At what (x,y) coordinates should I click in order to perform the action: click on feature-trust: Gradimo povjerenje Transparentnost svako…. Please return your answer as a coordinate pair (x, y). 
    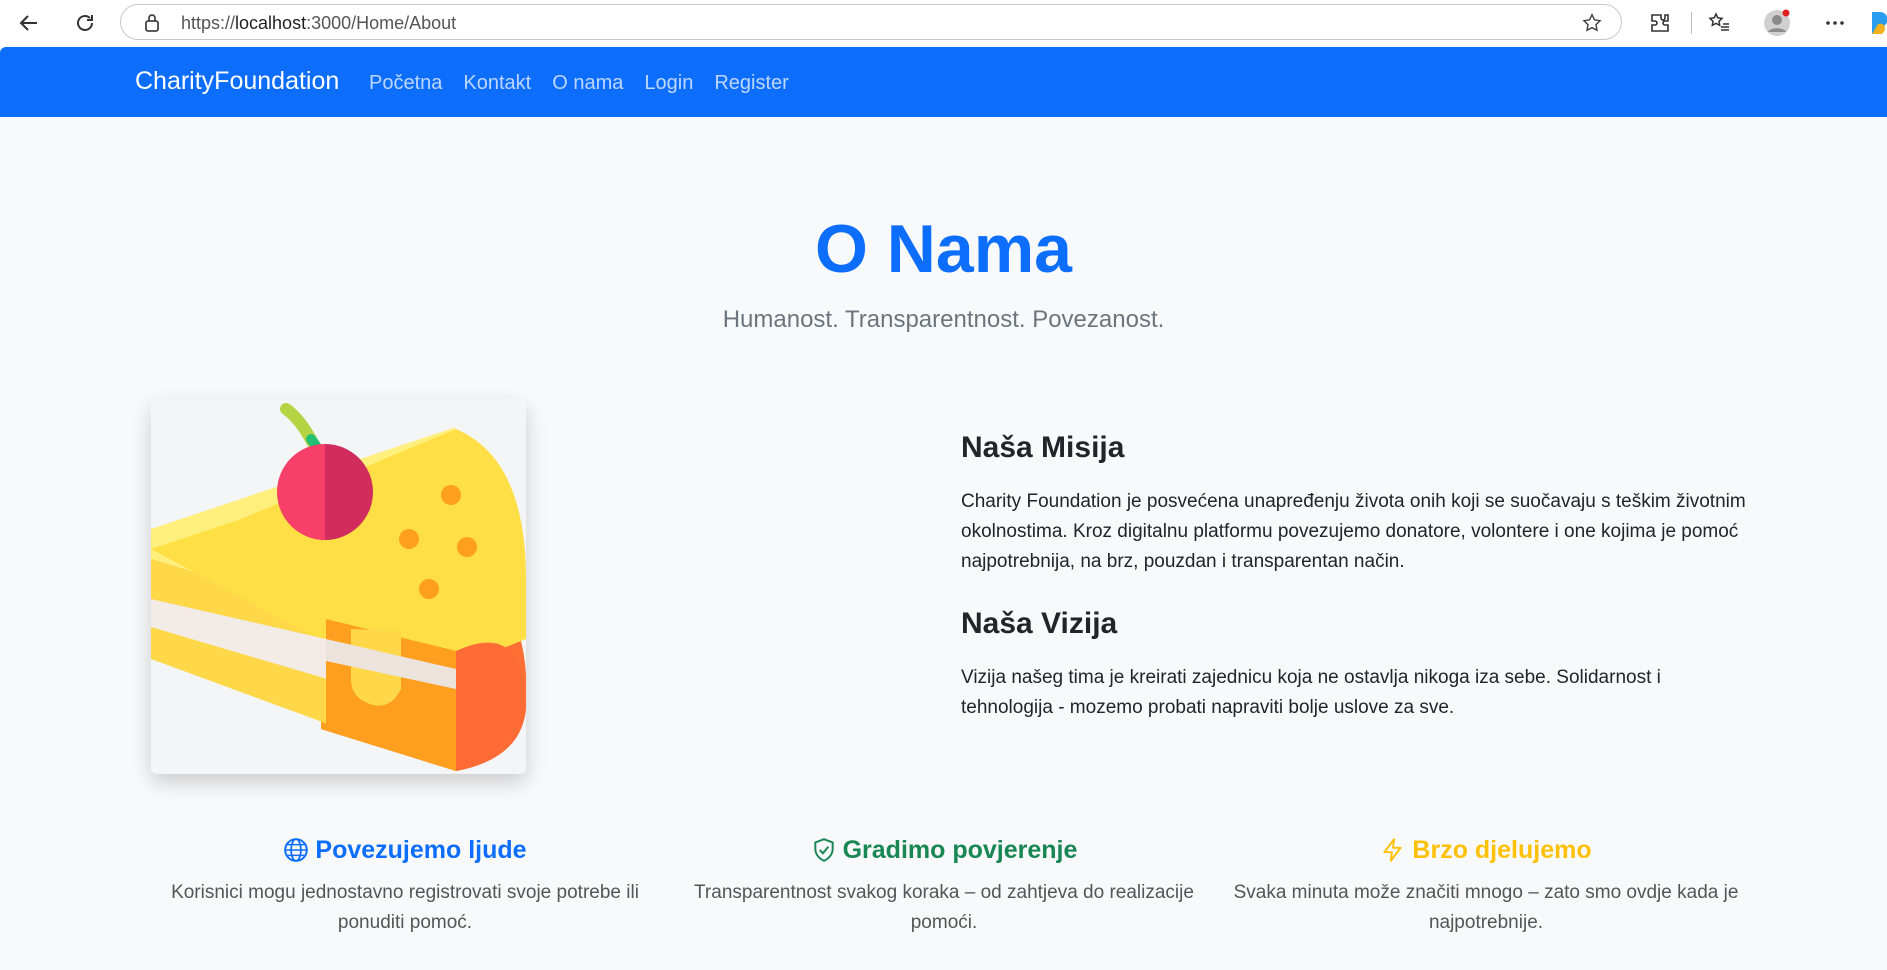
    Looking at the image, I should click on (944, 885).